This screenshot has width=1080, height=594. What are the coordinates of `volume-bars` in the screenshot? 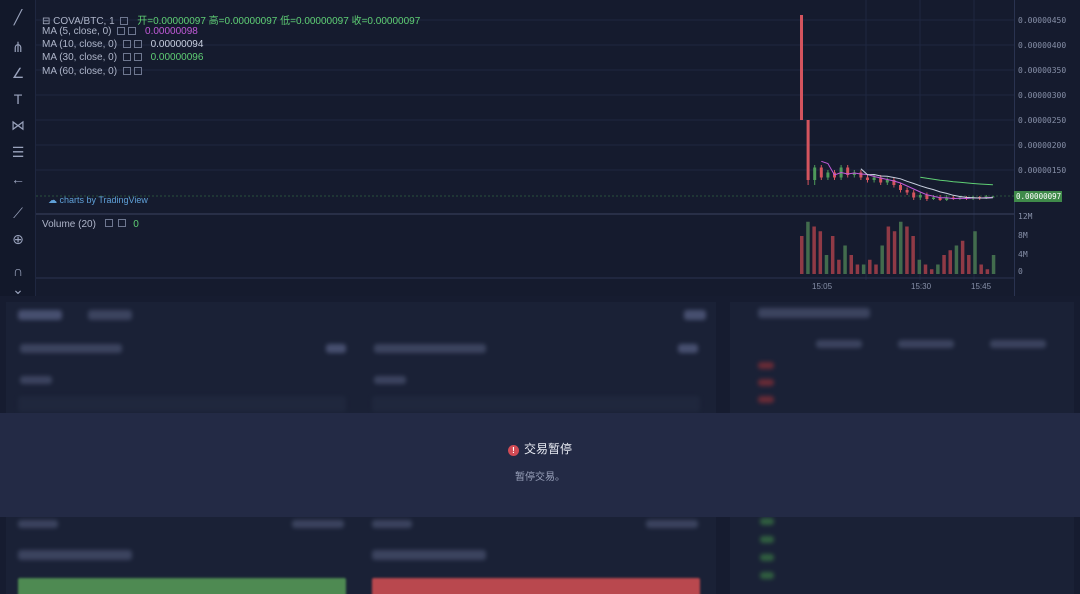 It's located at (898, 247).